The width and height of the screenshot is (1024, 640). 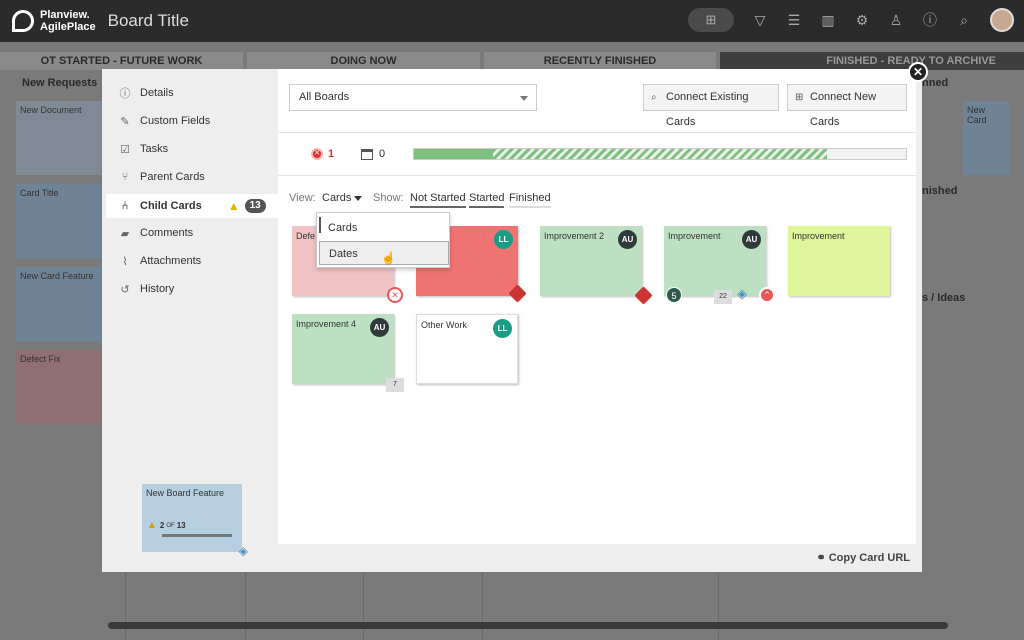 What do you see at coordinates (863, 557) in the screenshot?
I see `copy-card-url-link: ⚭ Copy Card URL` at bounding box center [863, 557].